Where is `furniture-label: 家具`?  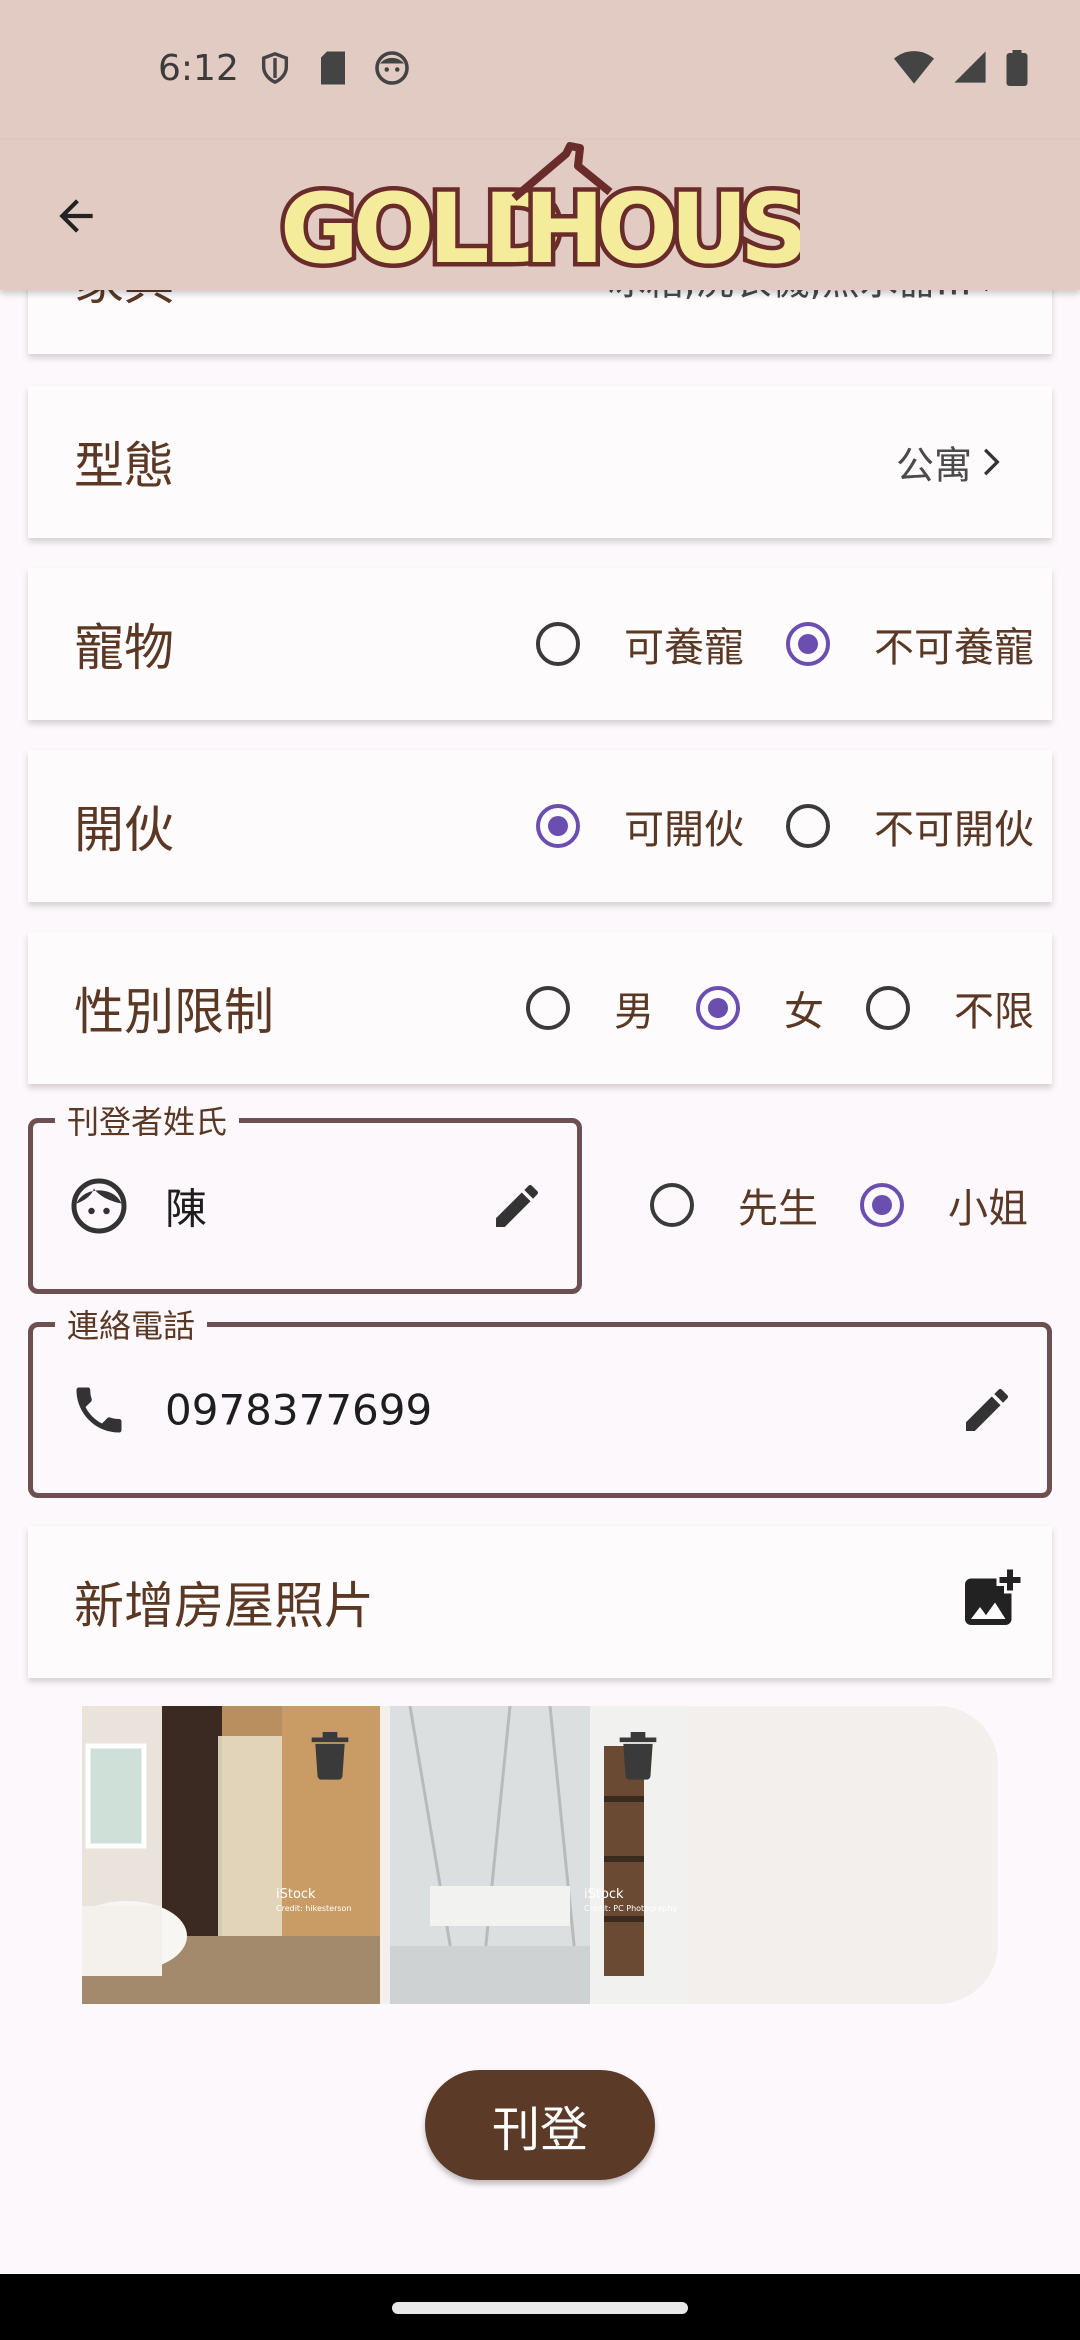
furniture-label: 家具 is located at coordinates (124, 302).